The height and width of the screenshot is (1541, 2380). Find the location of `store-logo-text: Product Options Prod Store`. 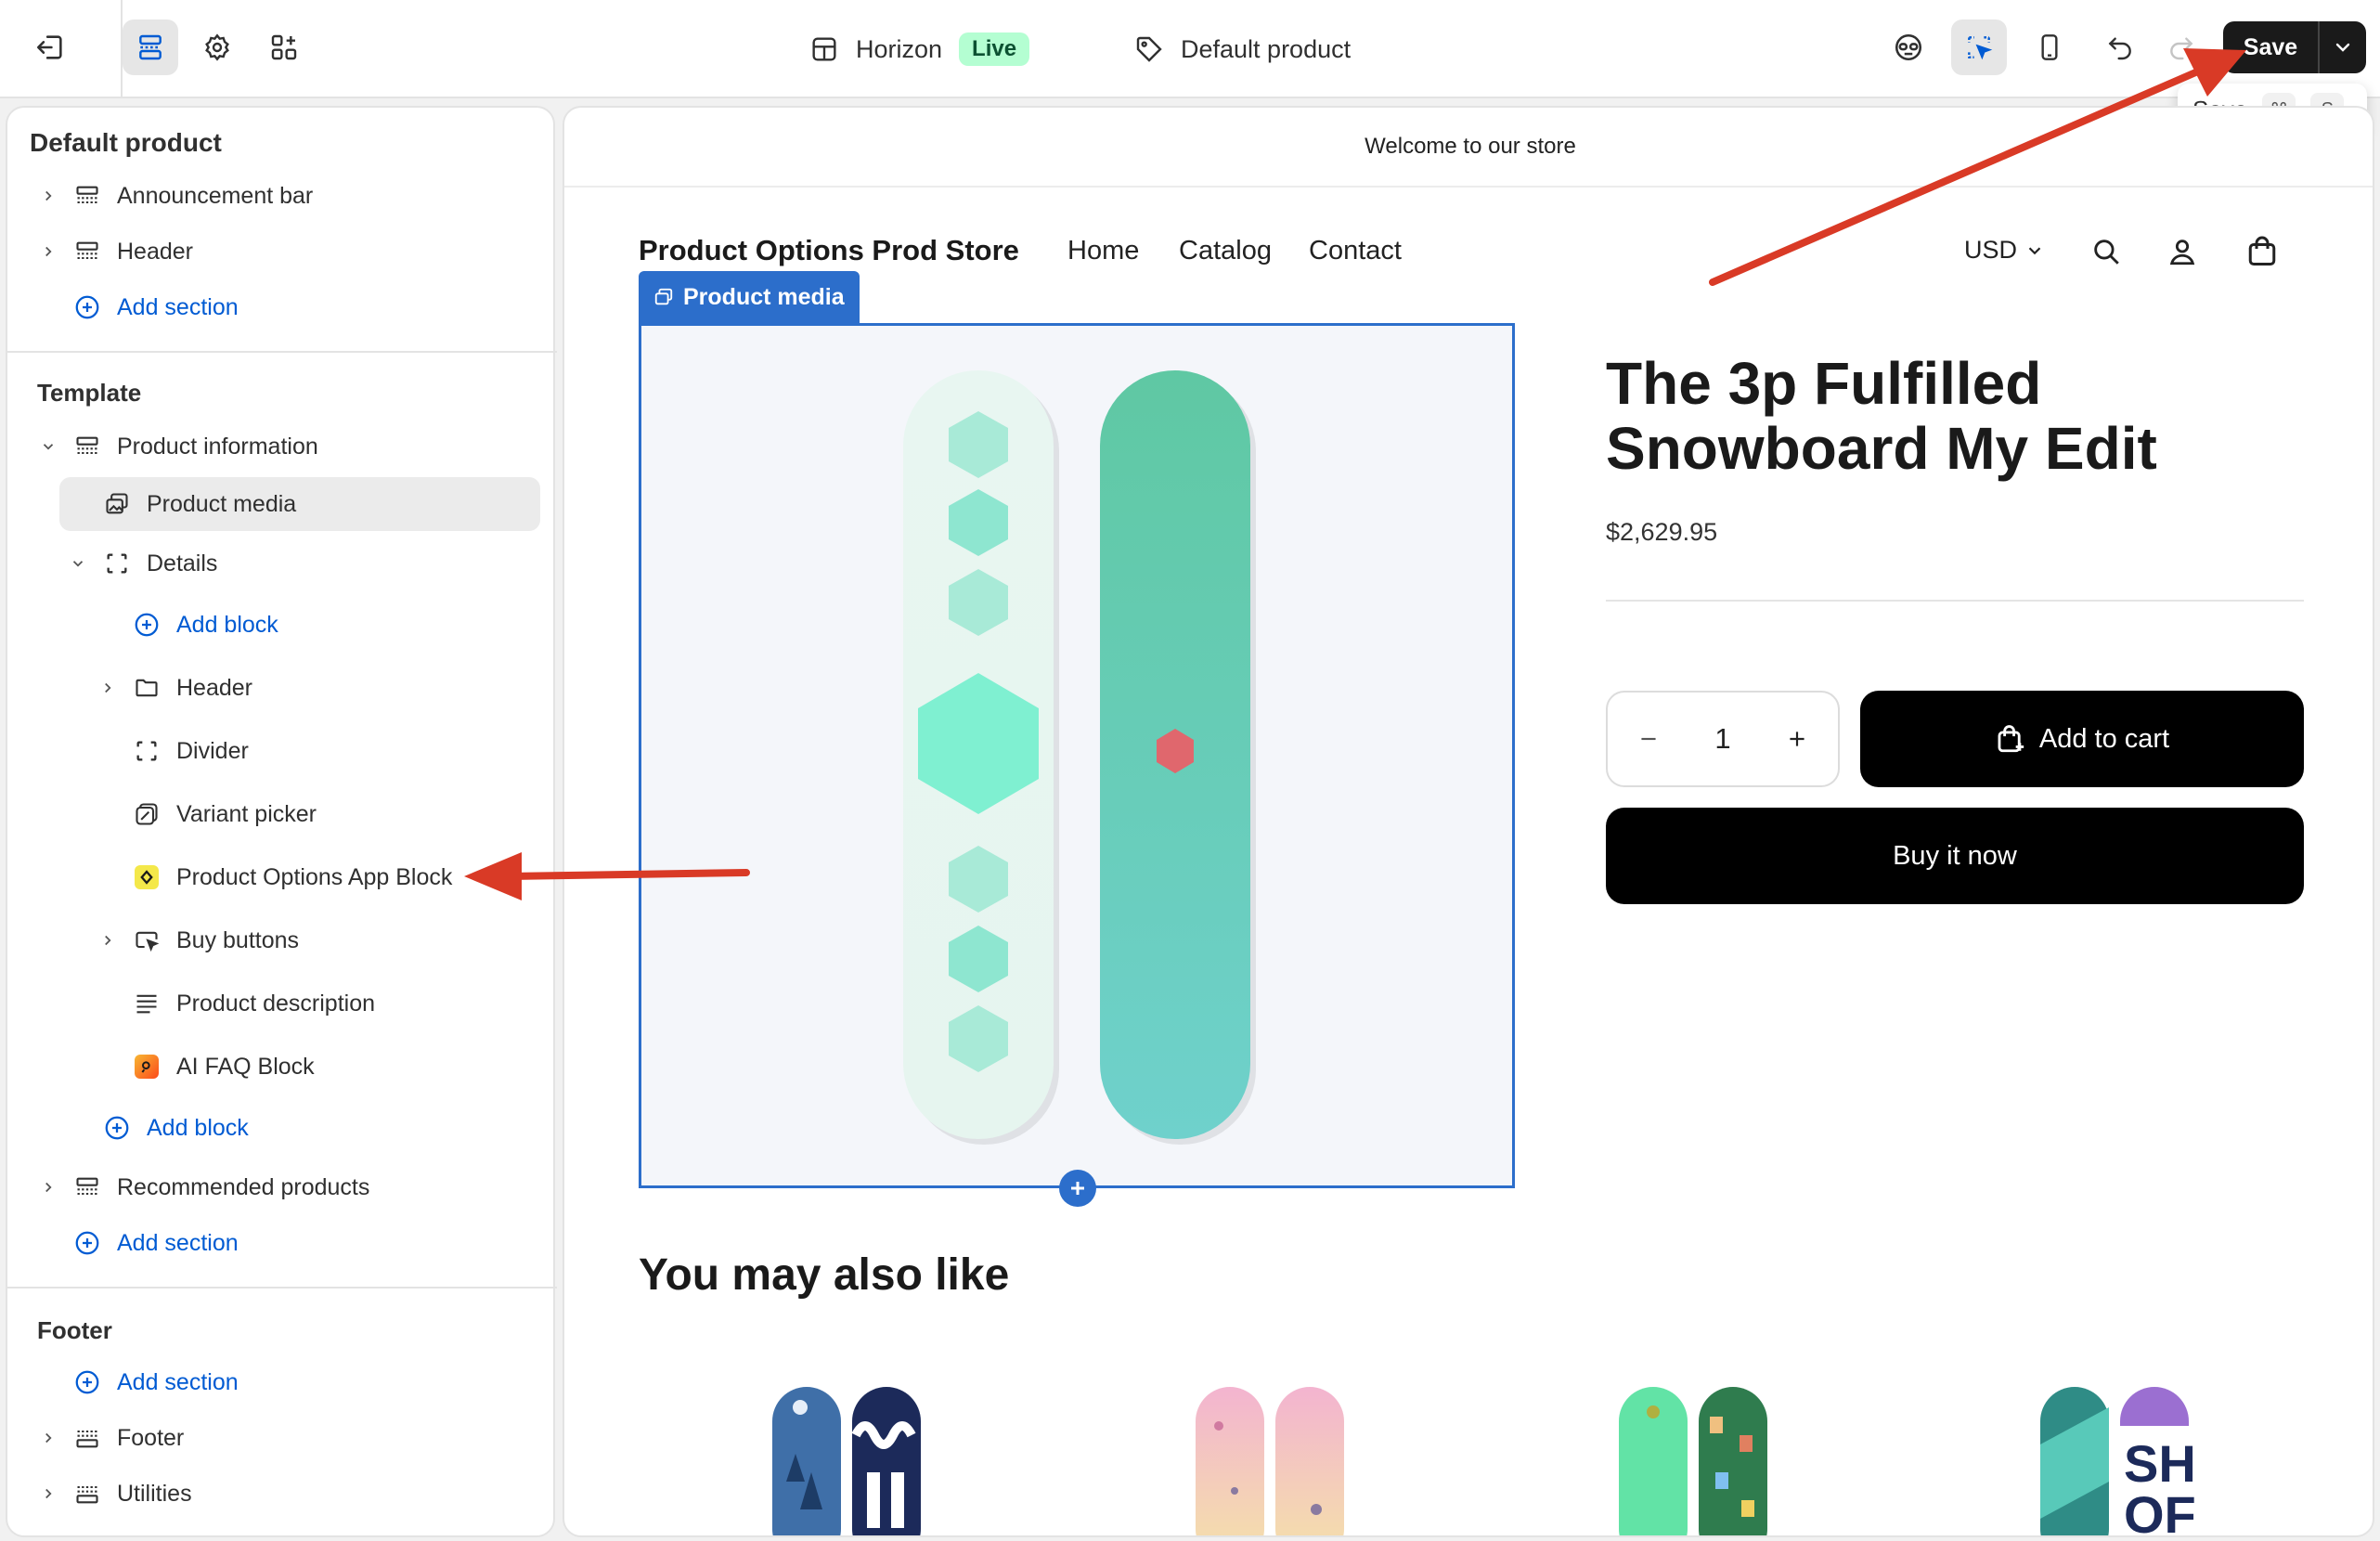

store-logo-text: Product Options Prod Store is located at coordinates (829, 251).